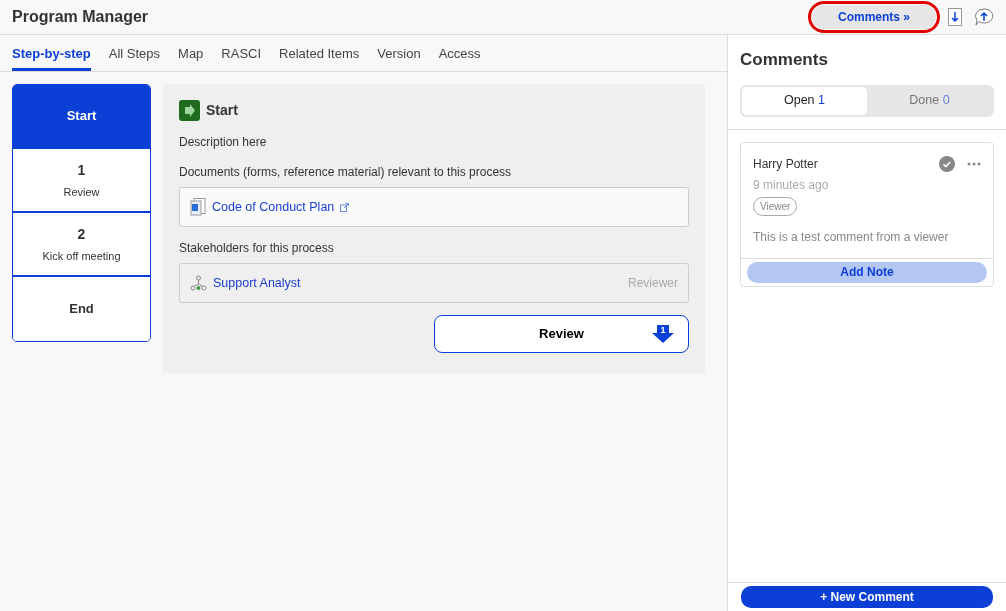 The height and width of the screenshot is (611, 1006). Describe the element at coordinates (257, 283) in the screenshot. I see `stakeholder-link: Support Analyst` at that location.